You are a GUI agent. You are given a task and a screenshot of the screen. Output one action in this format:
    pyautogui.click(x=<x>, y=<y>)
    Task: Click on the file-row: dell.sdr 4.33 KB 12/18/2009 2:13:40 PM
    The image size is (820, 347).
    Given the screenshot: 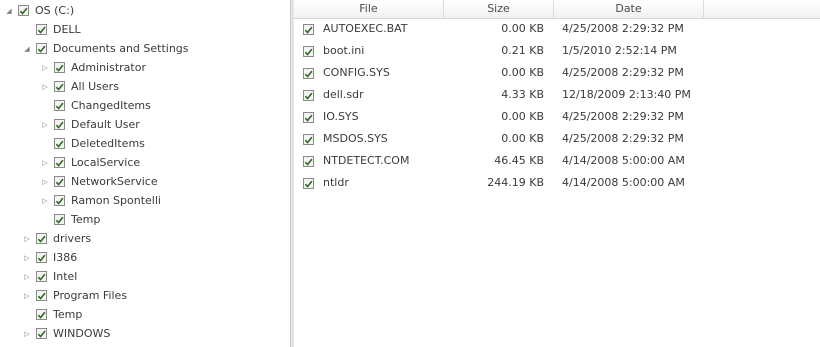 What is the action you would take?
    pyautogui.click(x=557, y=95)
    